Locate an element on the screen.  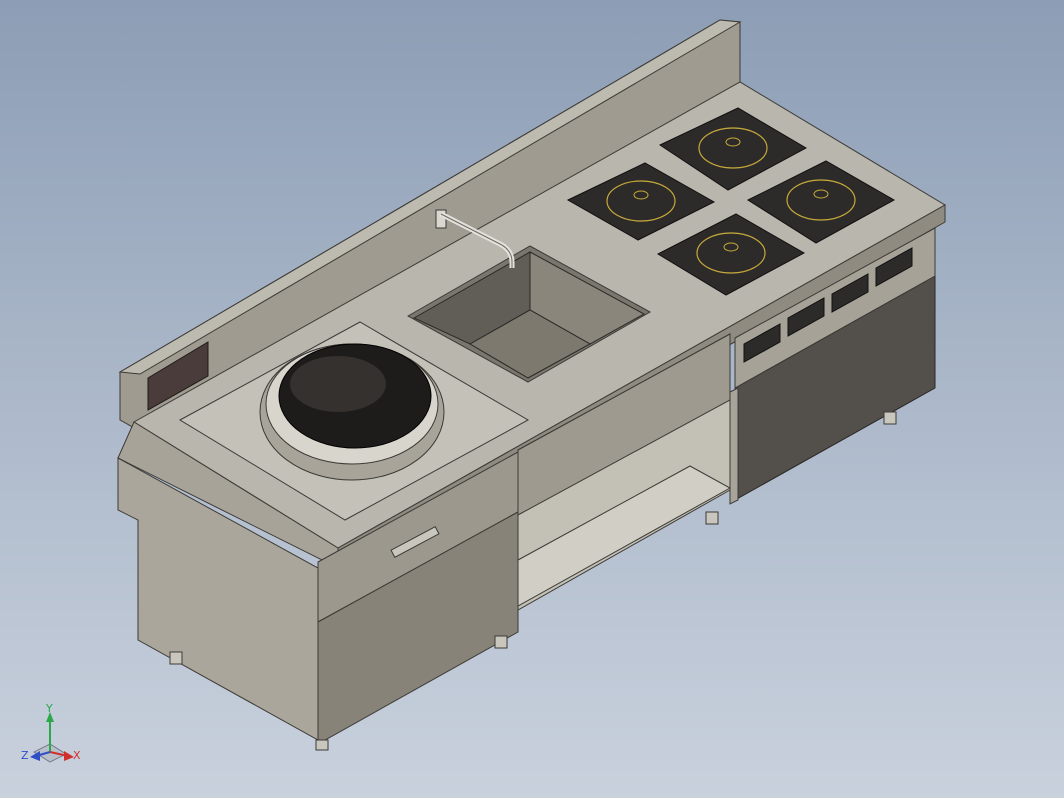
triad-label-y: Y is located at coordinates (49, 708).